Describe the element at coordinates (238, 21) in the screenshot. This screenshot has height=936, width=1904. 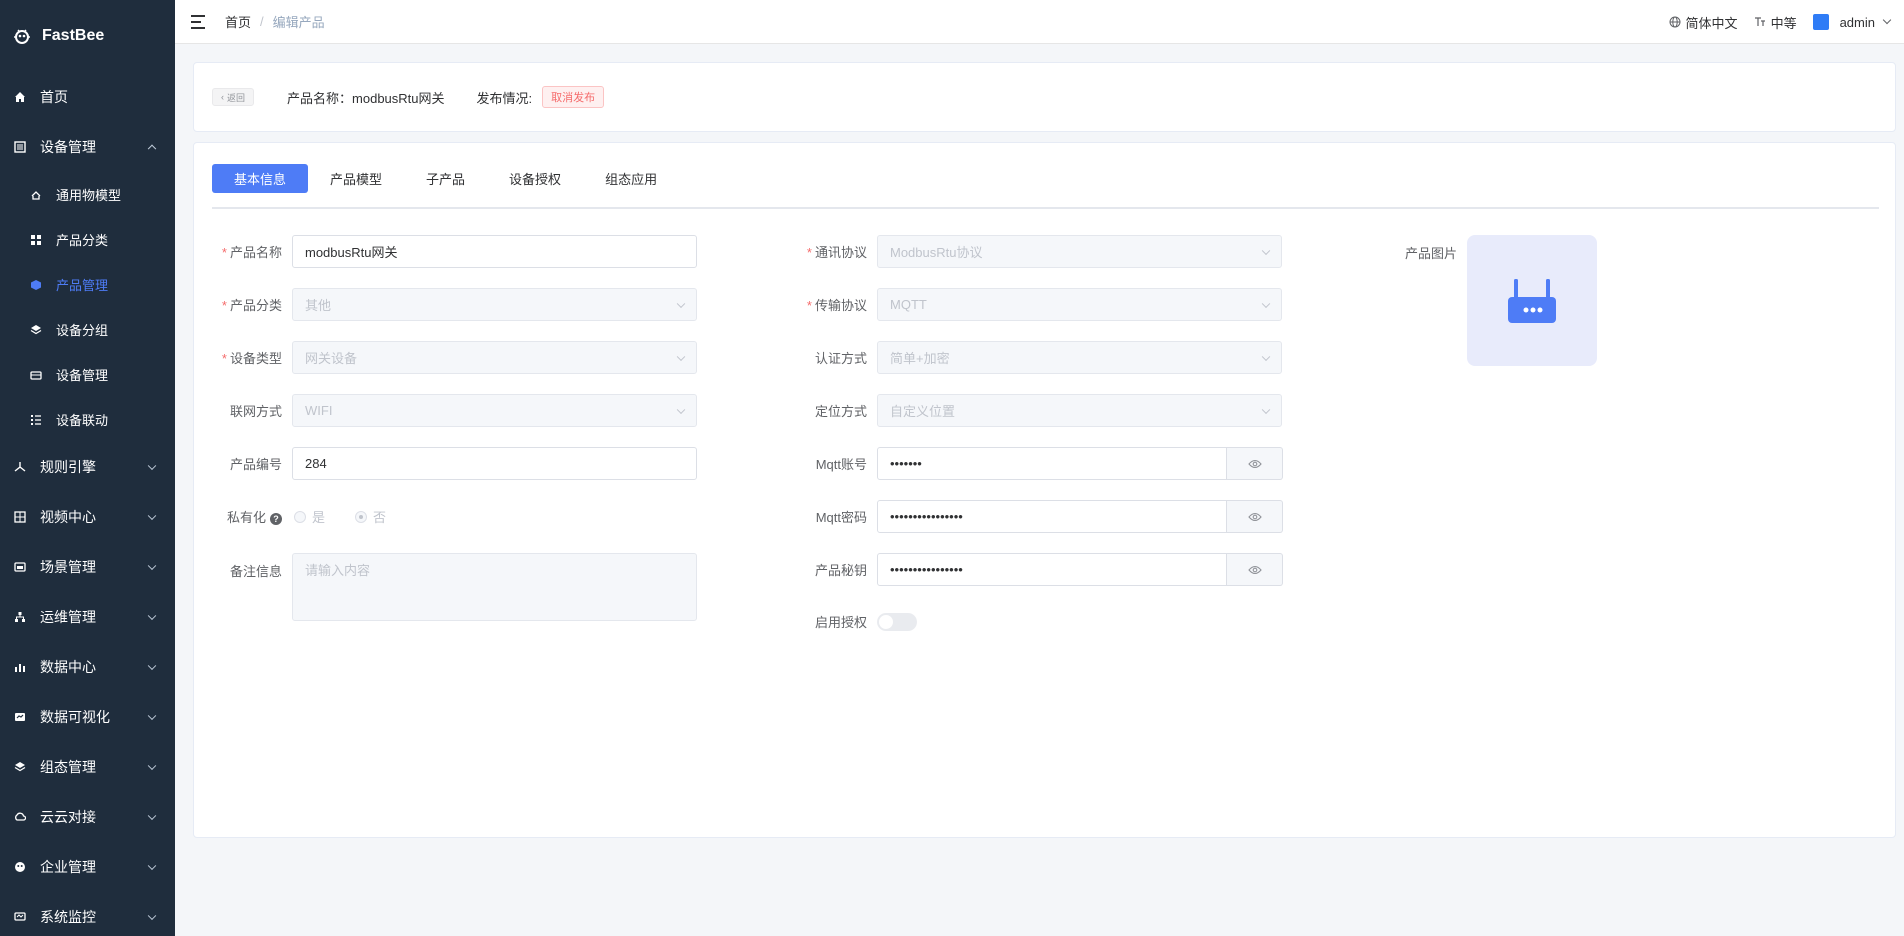
I see `breadcrumb-home: 首页` at that location.